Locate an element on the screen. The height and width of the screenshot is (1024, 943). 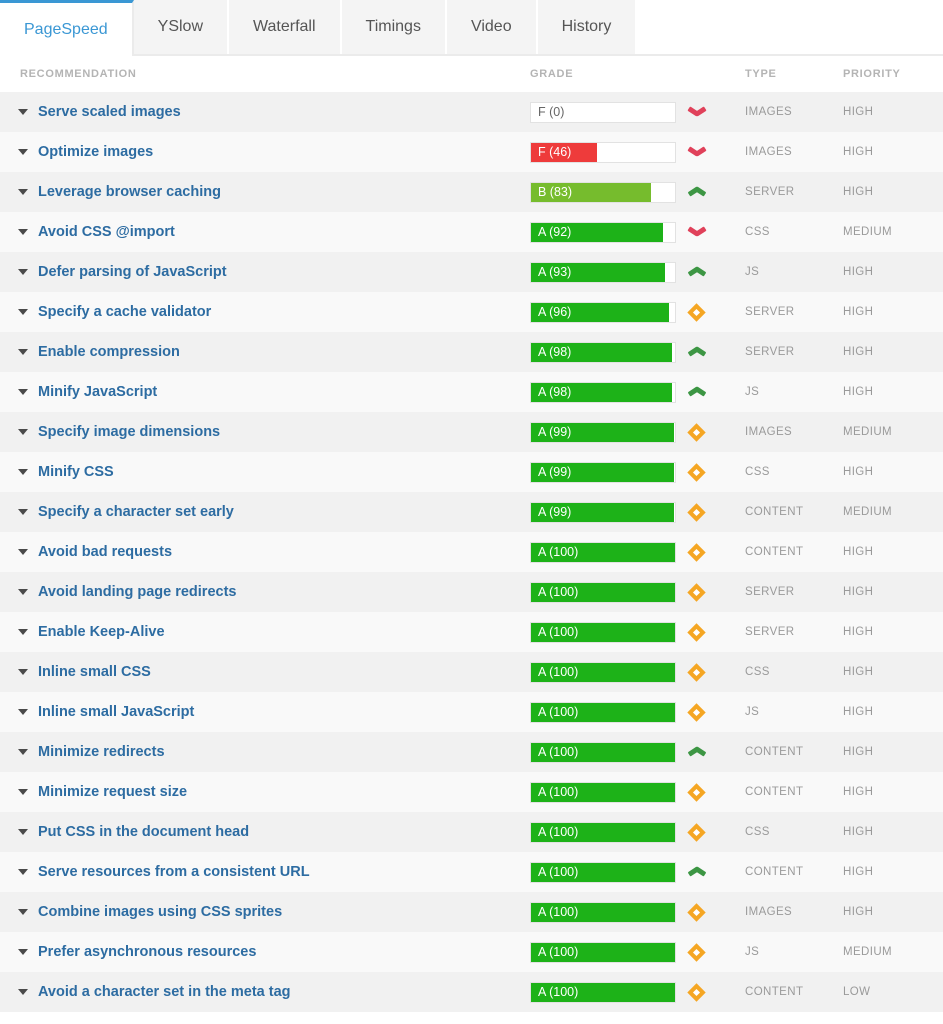
table-row: Serve scaled images F (0) IMAGES HIGH is located at coordinates (471, 112).